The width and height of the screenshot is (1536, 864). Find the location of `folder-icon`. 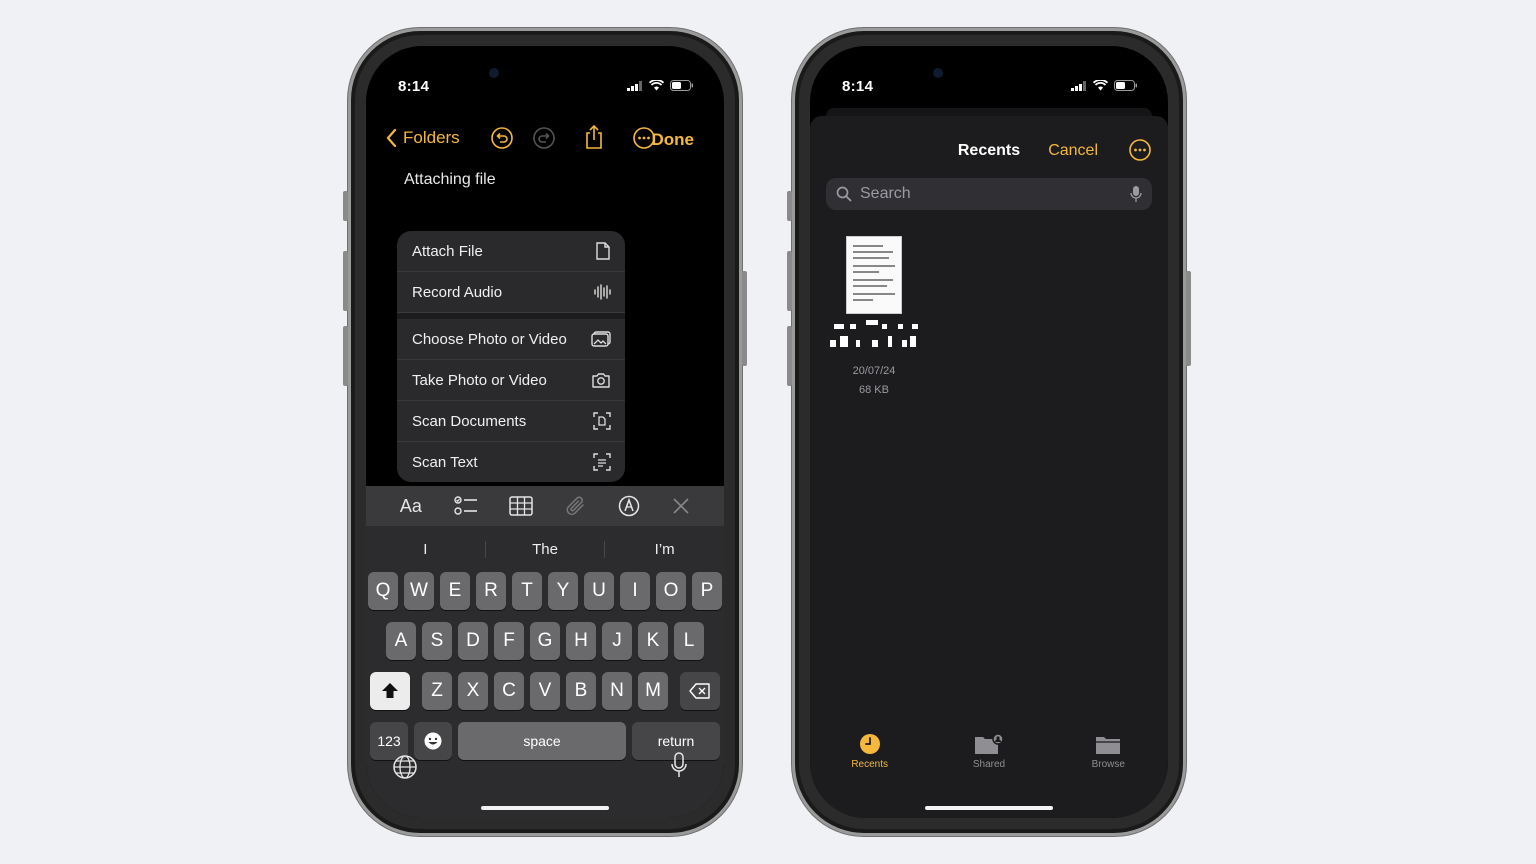

folder-icon is located at coordinates (1108, 745).